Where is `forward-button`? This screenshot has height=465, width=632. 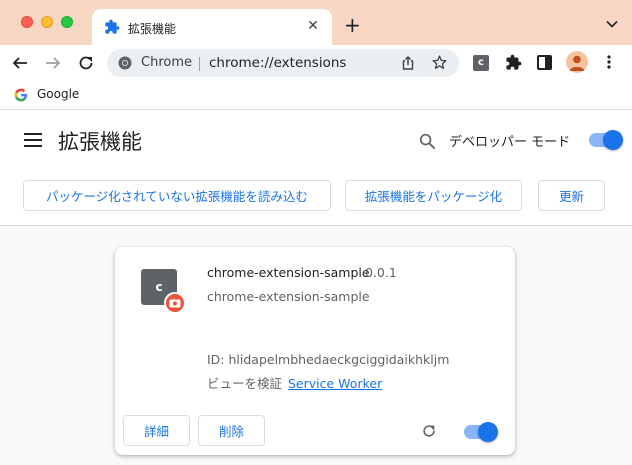
forward-button is located at coordinates (53, 63).